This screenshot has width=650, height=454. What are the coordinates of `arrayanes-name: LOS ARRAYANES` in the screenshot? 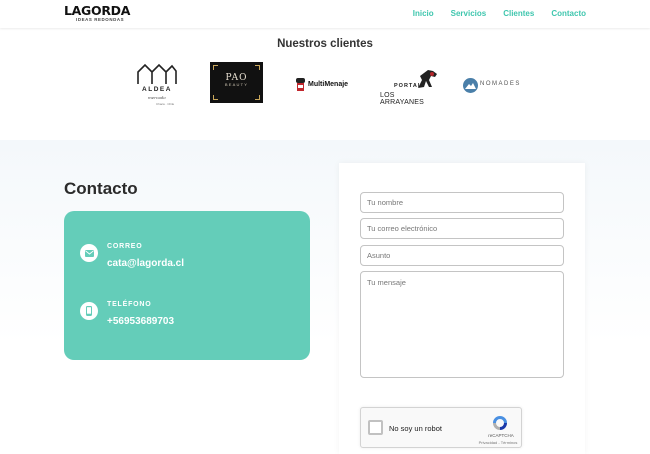 It's located at (402, 99).